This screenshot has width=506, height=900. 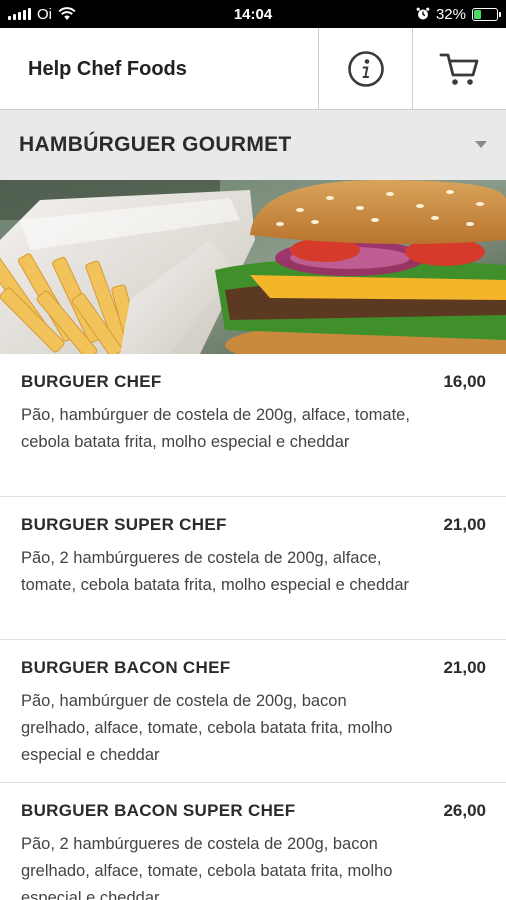 What do you see at coordinates (124, 524) in the screenshot?
I see `item-name: BURGUER SUPER CHEF` at bounding box center [124, 524].